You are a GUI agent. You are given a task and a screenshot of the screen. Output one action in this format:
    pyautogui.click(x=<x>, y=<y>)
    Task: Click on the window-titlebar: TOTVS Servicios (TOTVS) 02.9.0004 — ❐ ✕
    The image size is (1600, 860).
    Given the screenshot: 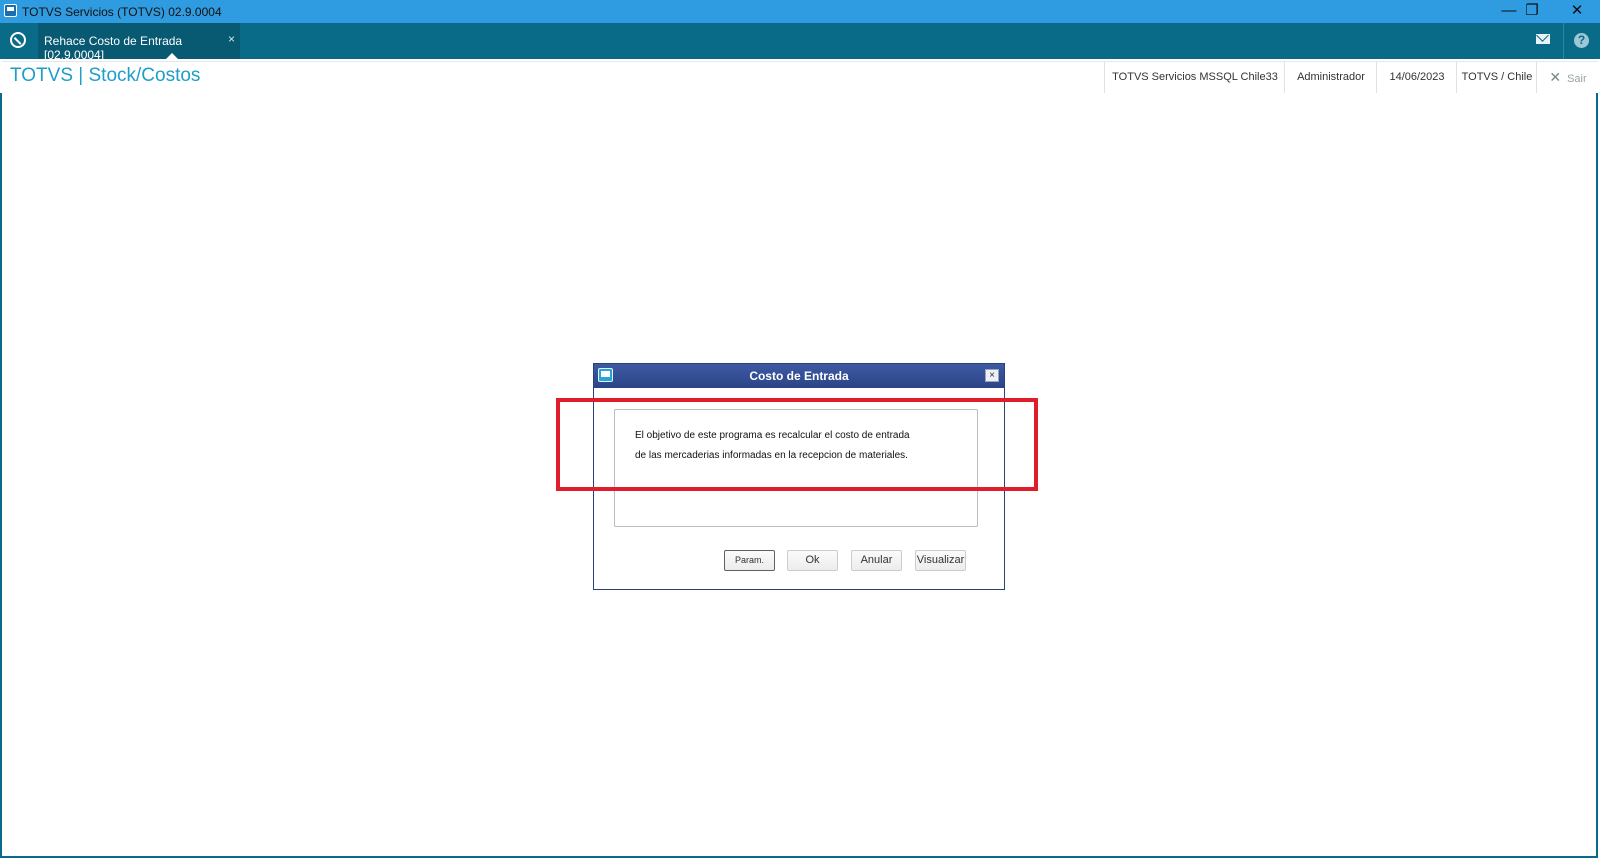 What is the action you would take?
    pyautogui.click(x=800, y=11)
    